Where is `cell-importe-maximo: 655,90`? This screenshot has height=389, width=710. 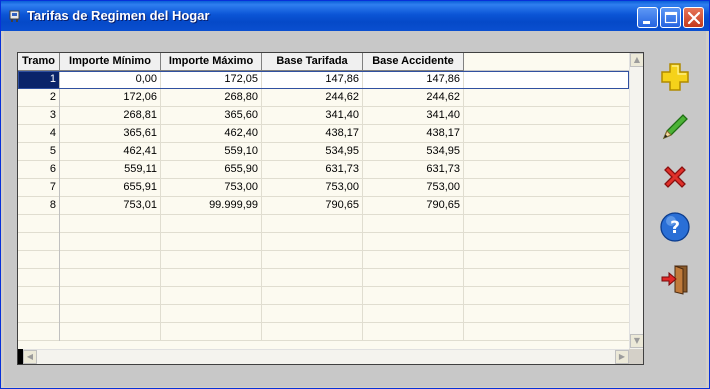
cell-importe-maximo: 655,90 is located at coordinates (211, 170).